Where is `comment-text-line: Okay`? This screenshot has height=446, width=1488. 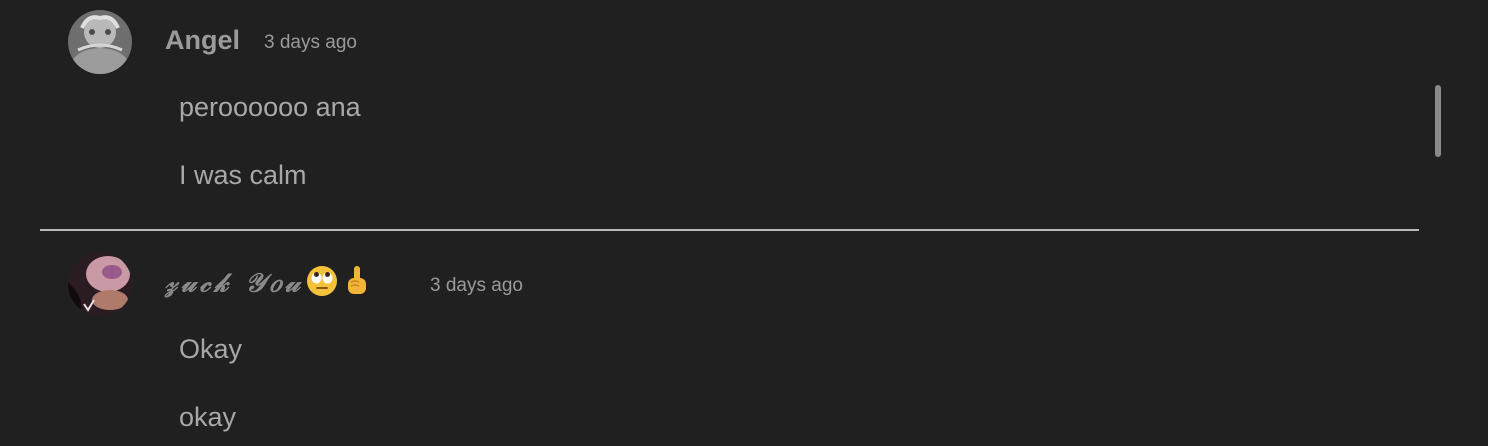
comment-text-line: Okay is located at coordinates (211, 349).